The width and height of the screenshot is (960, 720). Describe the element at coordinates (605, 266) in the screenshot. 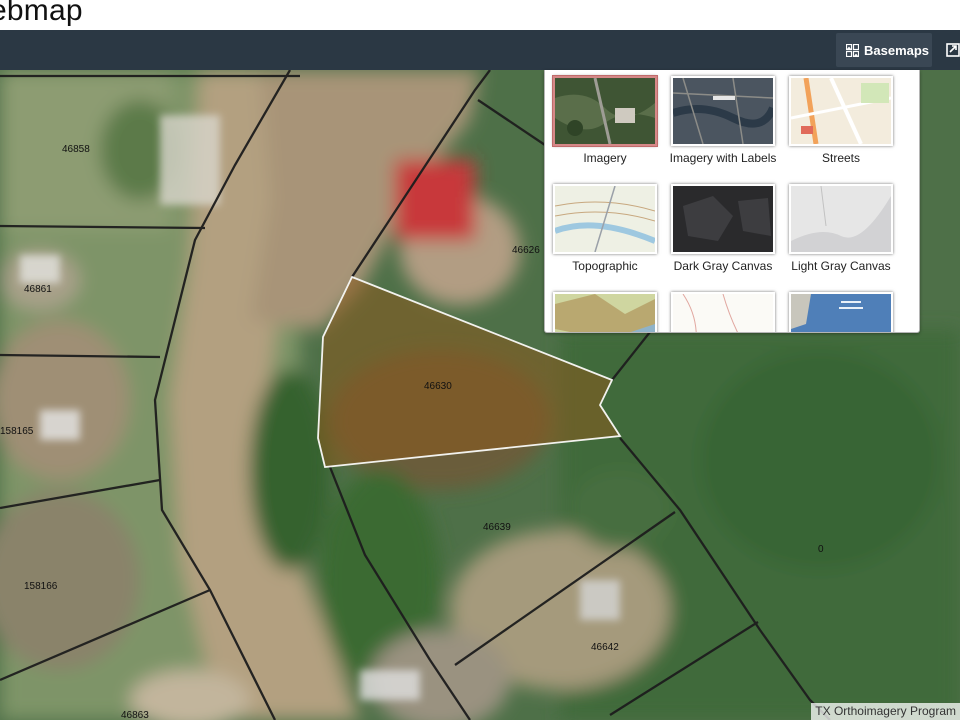

I see `basemap-label: Topographic` at that location.